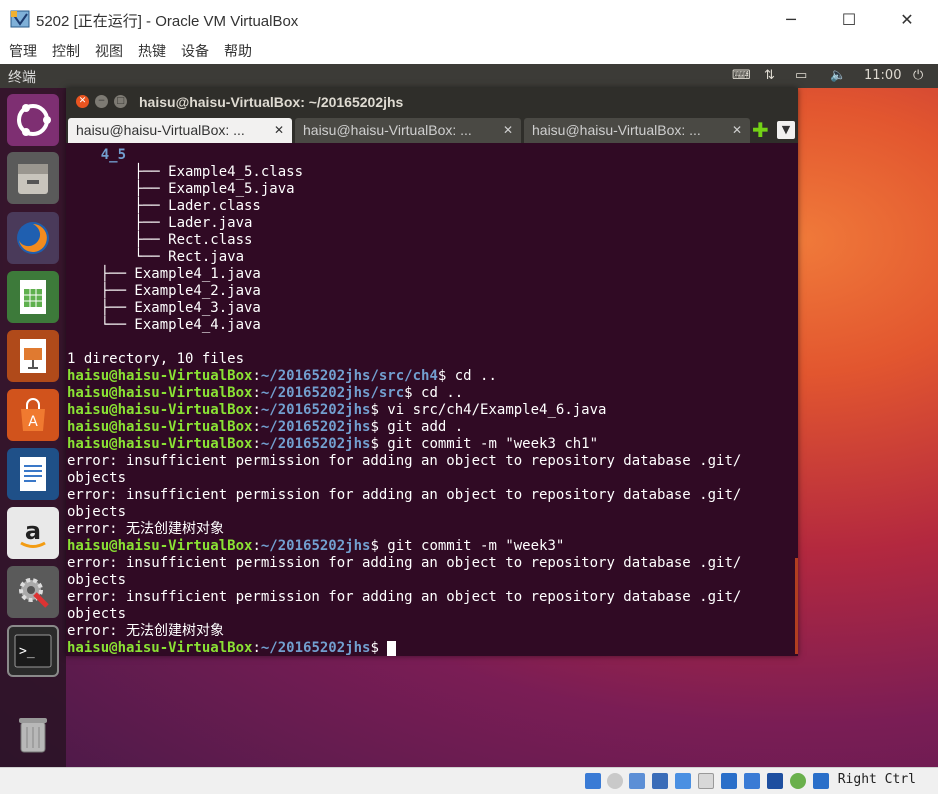 Image resolution: width=938 pixels, height=794 pixels. I want to click on menu-control: 控制, so click(66, 51).